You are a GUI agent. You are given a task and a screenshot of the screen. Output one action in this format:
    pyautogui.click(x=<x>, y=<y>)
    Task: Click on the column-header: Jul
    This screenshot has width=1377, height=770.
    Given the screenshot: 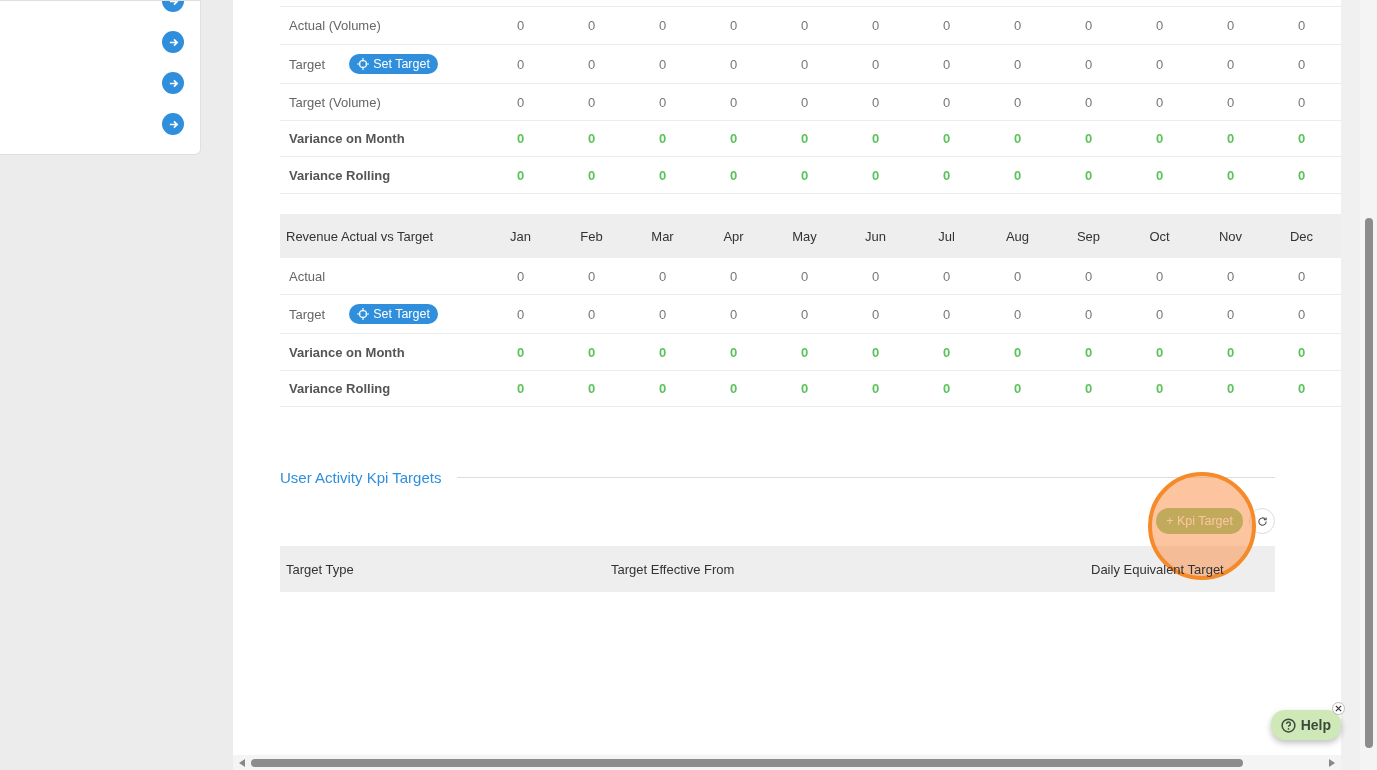 What is the action you would take?
    pyautogui.click(x=946, y=236)
    